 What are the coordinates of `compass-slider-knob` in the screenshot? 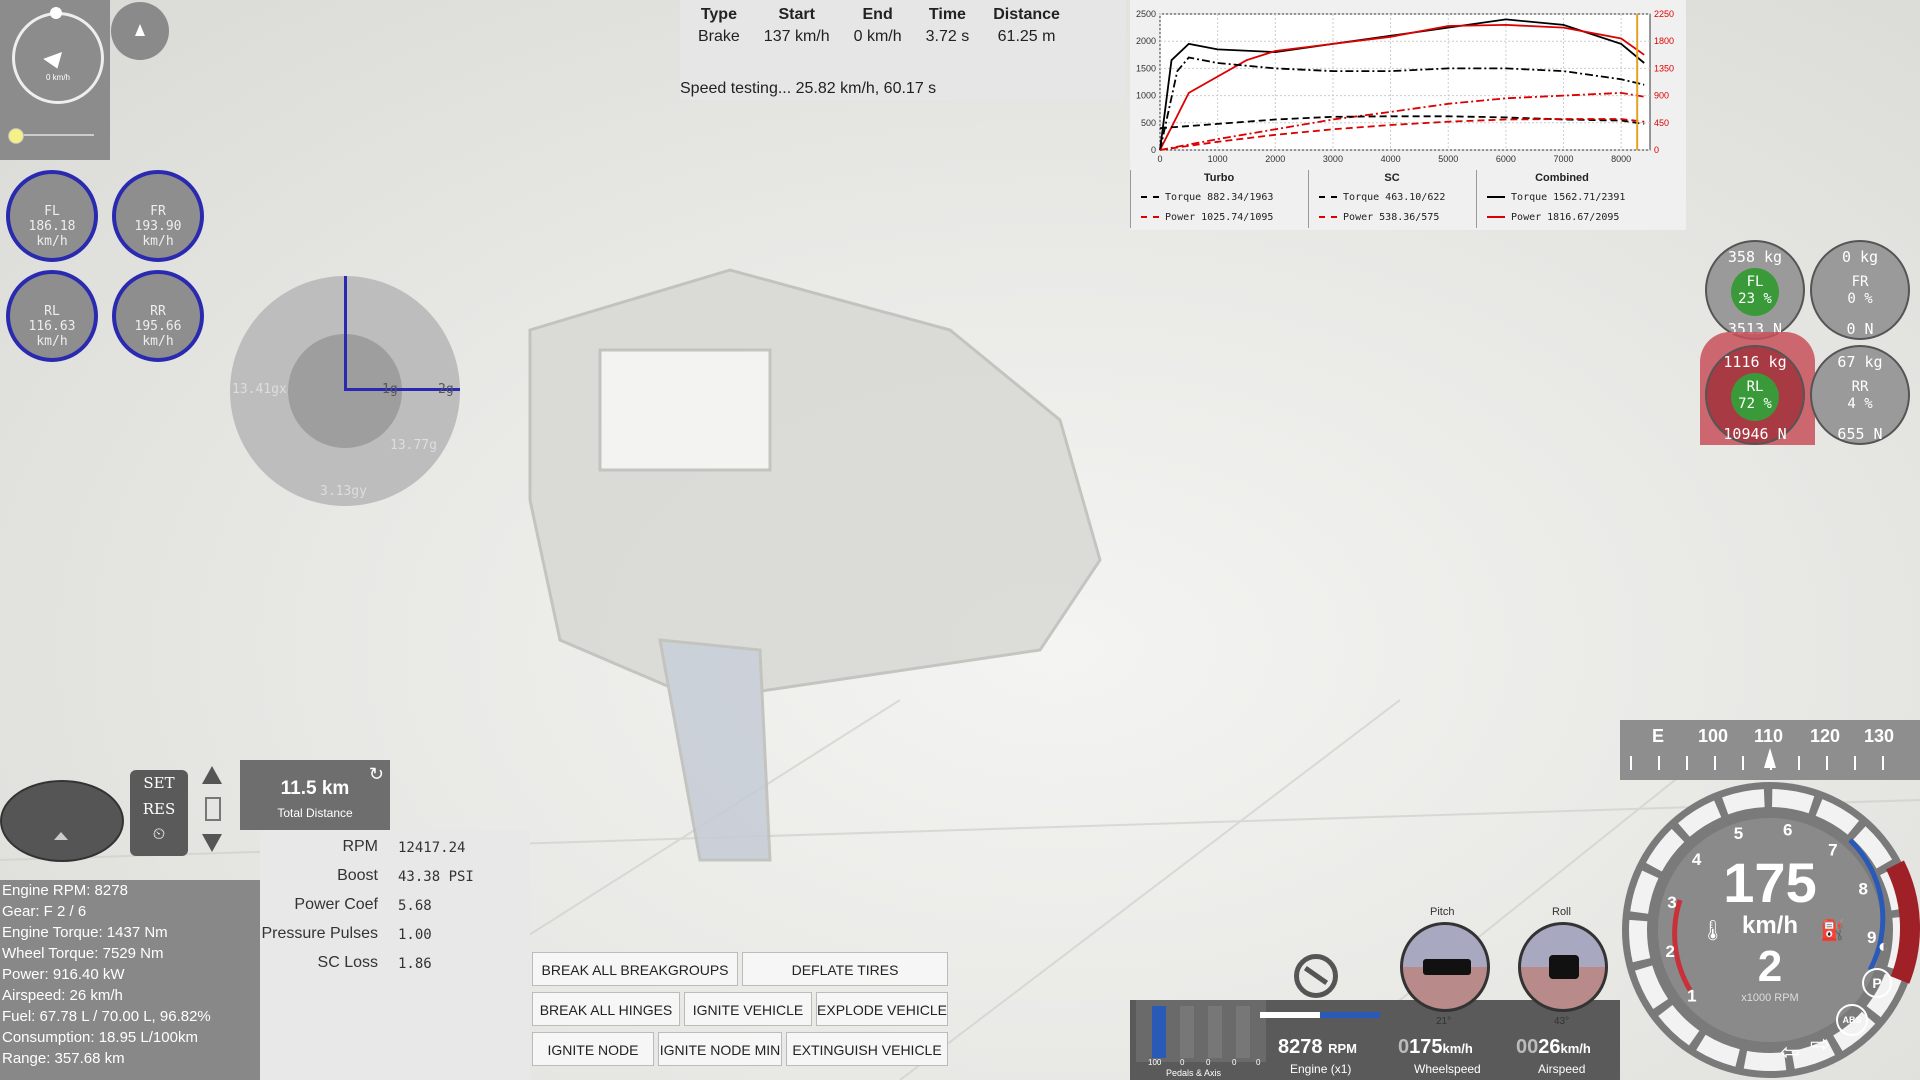 It's located at (16, 136).